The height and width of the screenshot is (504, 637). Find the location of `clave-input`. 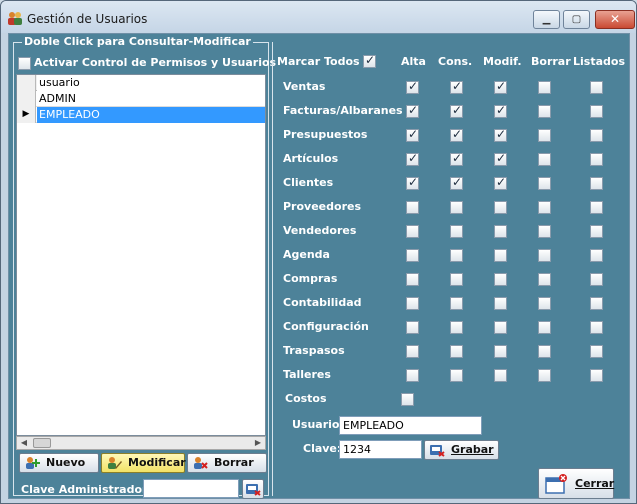

clave-input is located at coordinates (380, 449).